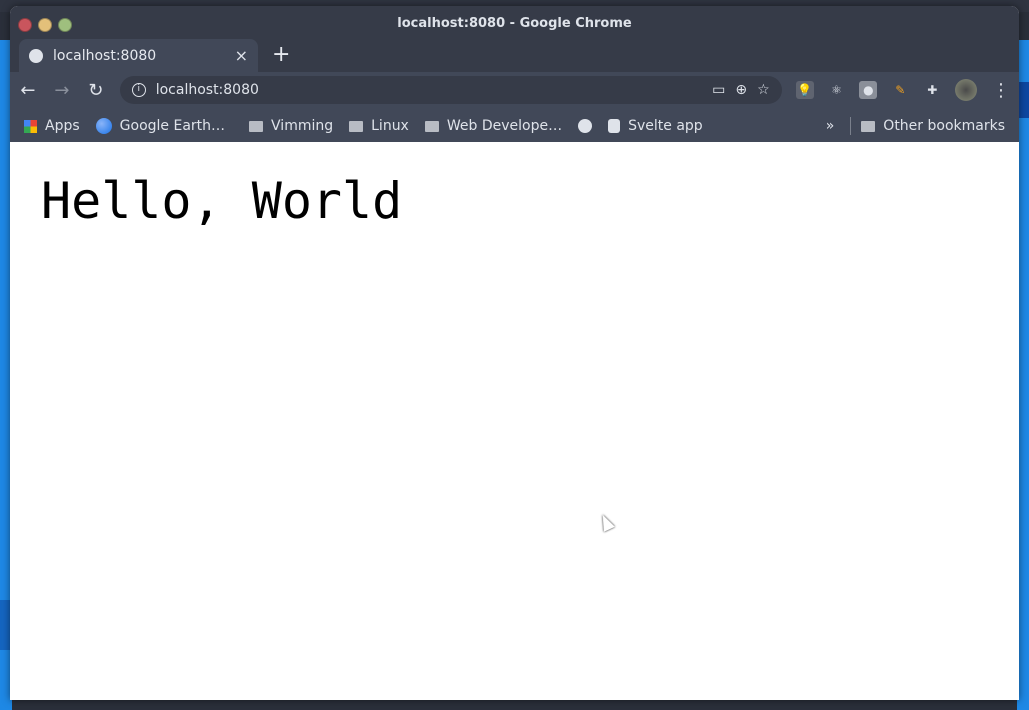 The height and width of the screenshot is (710, 1029). I want to click on apps-grid-icon, so click(30, 126).